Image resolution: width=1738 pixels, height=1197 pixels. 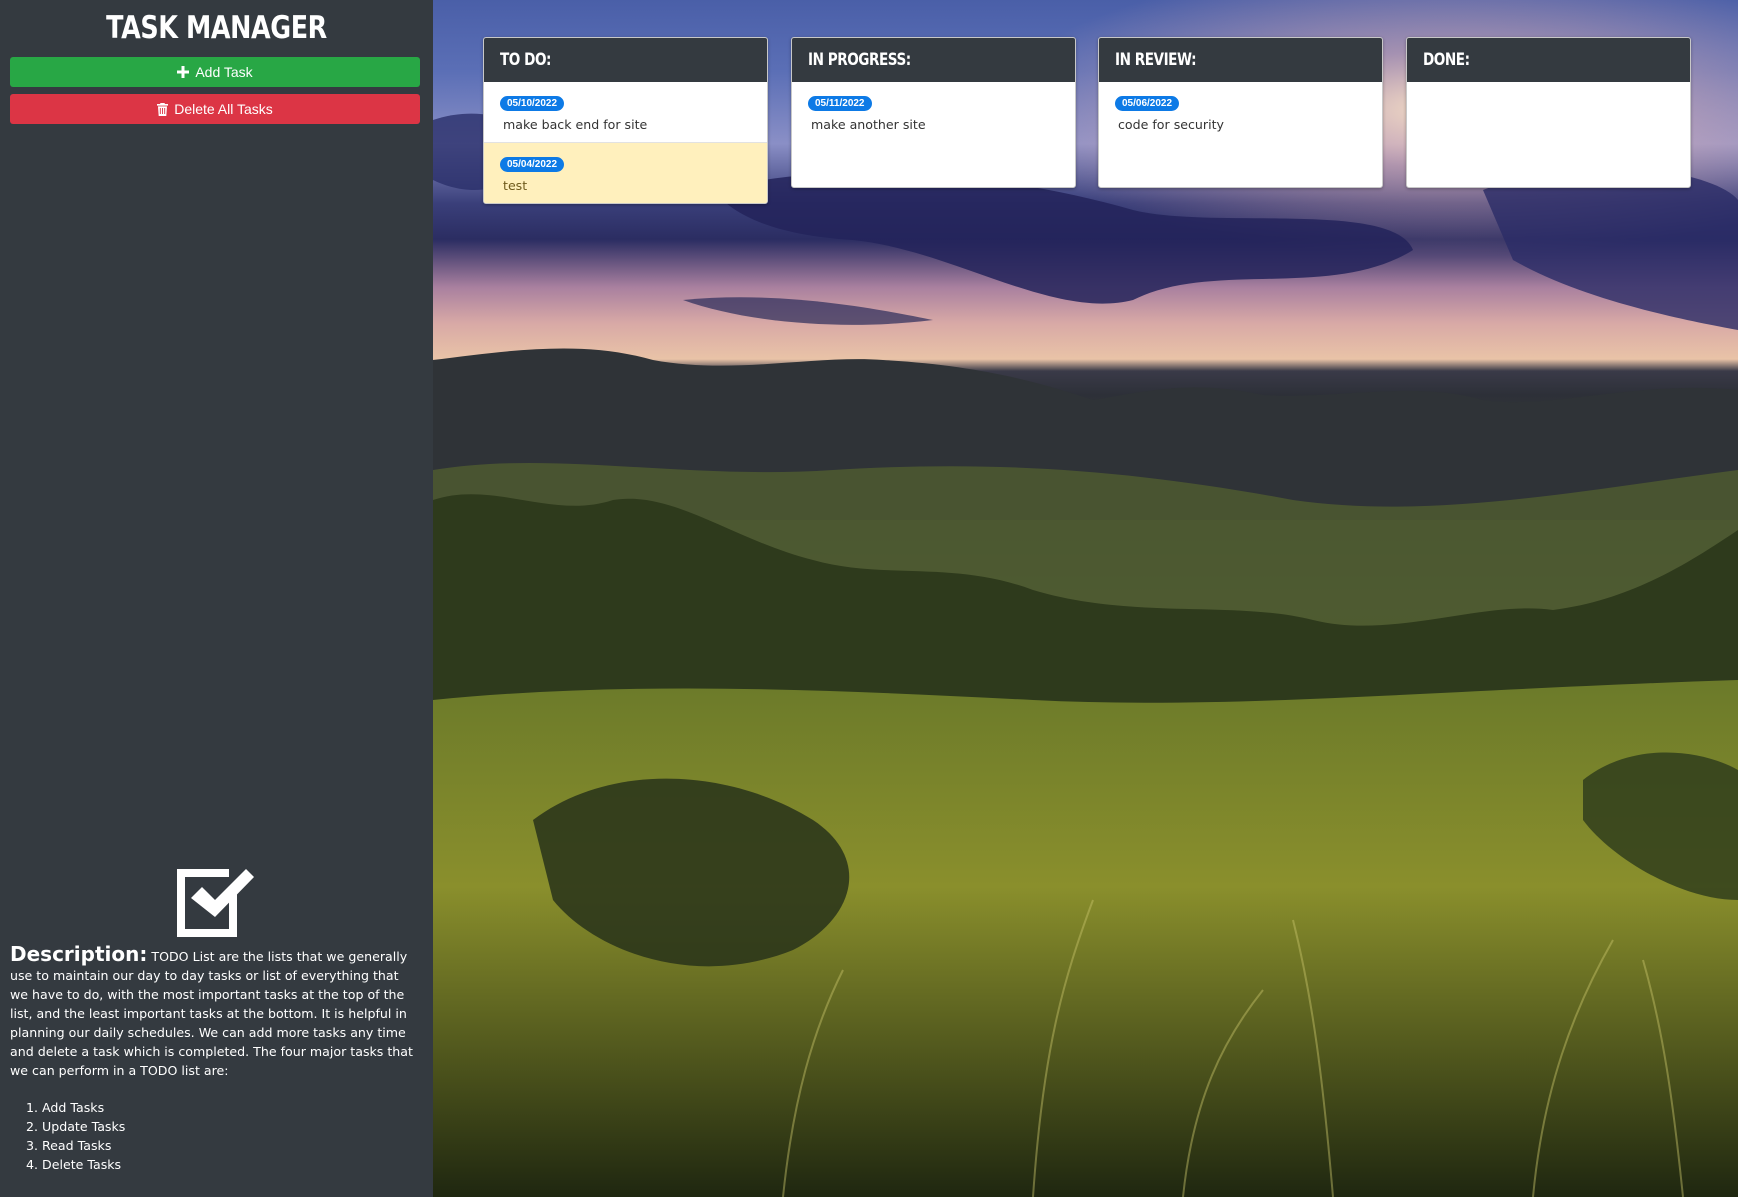 What do you see at coordinates (223, 109) in the screenshot?
I see `delete-all-tasks-label: Delete All Tasks` at bounding box center [223, 109].